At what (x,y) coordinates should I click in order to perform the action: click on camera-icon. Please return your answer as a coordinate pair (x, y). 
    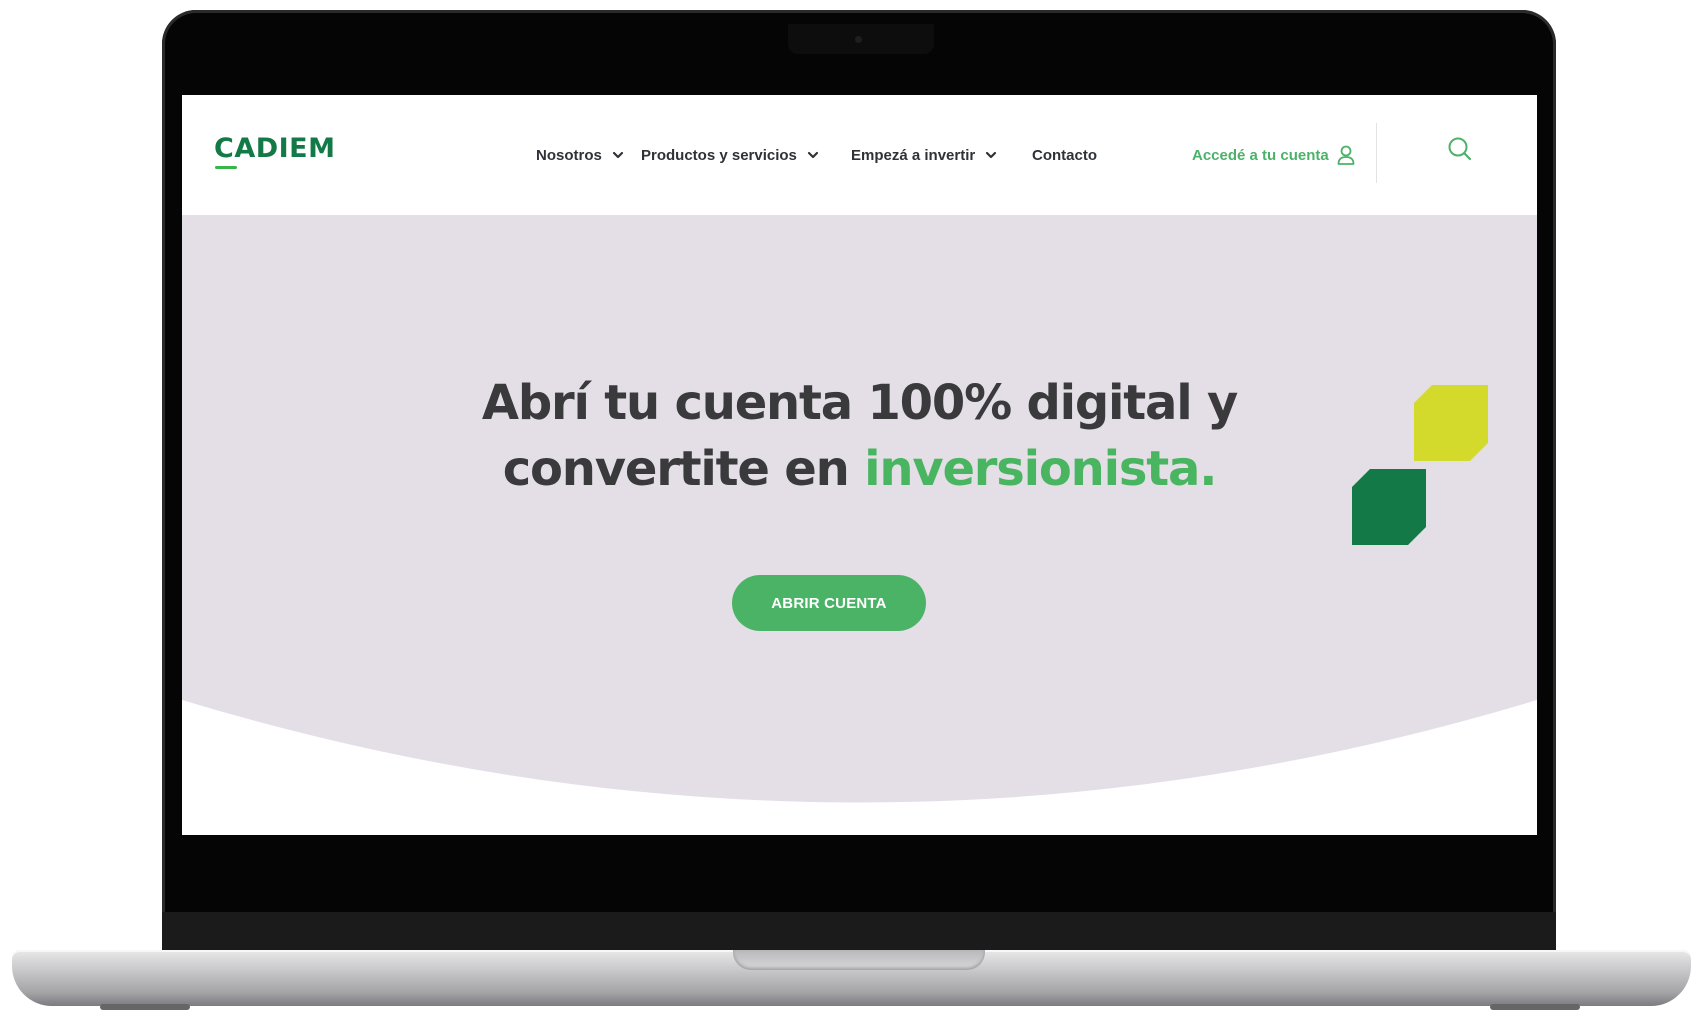
    Looking at the image, I should click on (858, 39).